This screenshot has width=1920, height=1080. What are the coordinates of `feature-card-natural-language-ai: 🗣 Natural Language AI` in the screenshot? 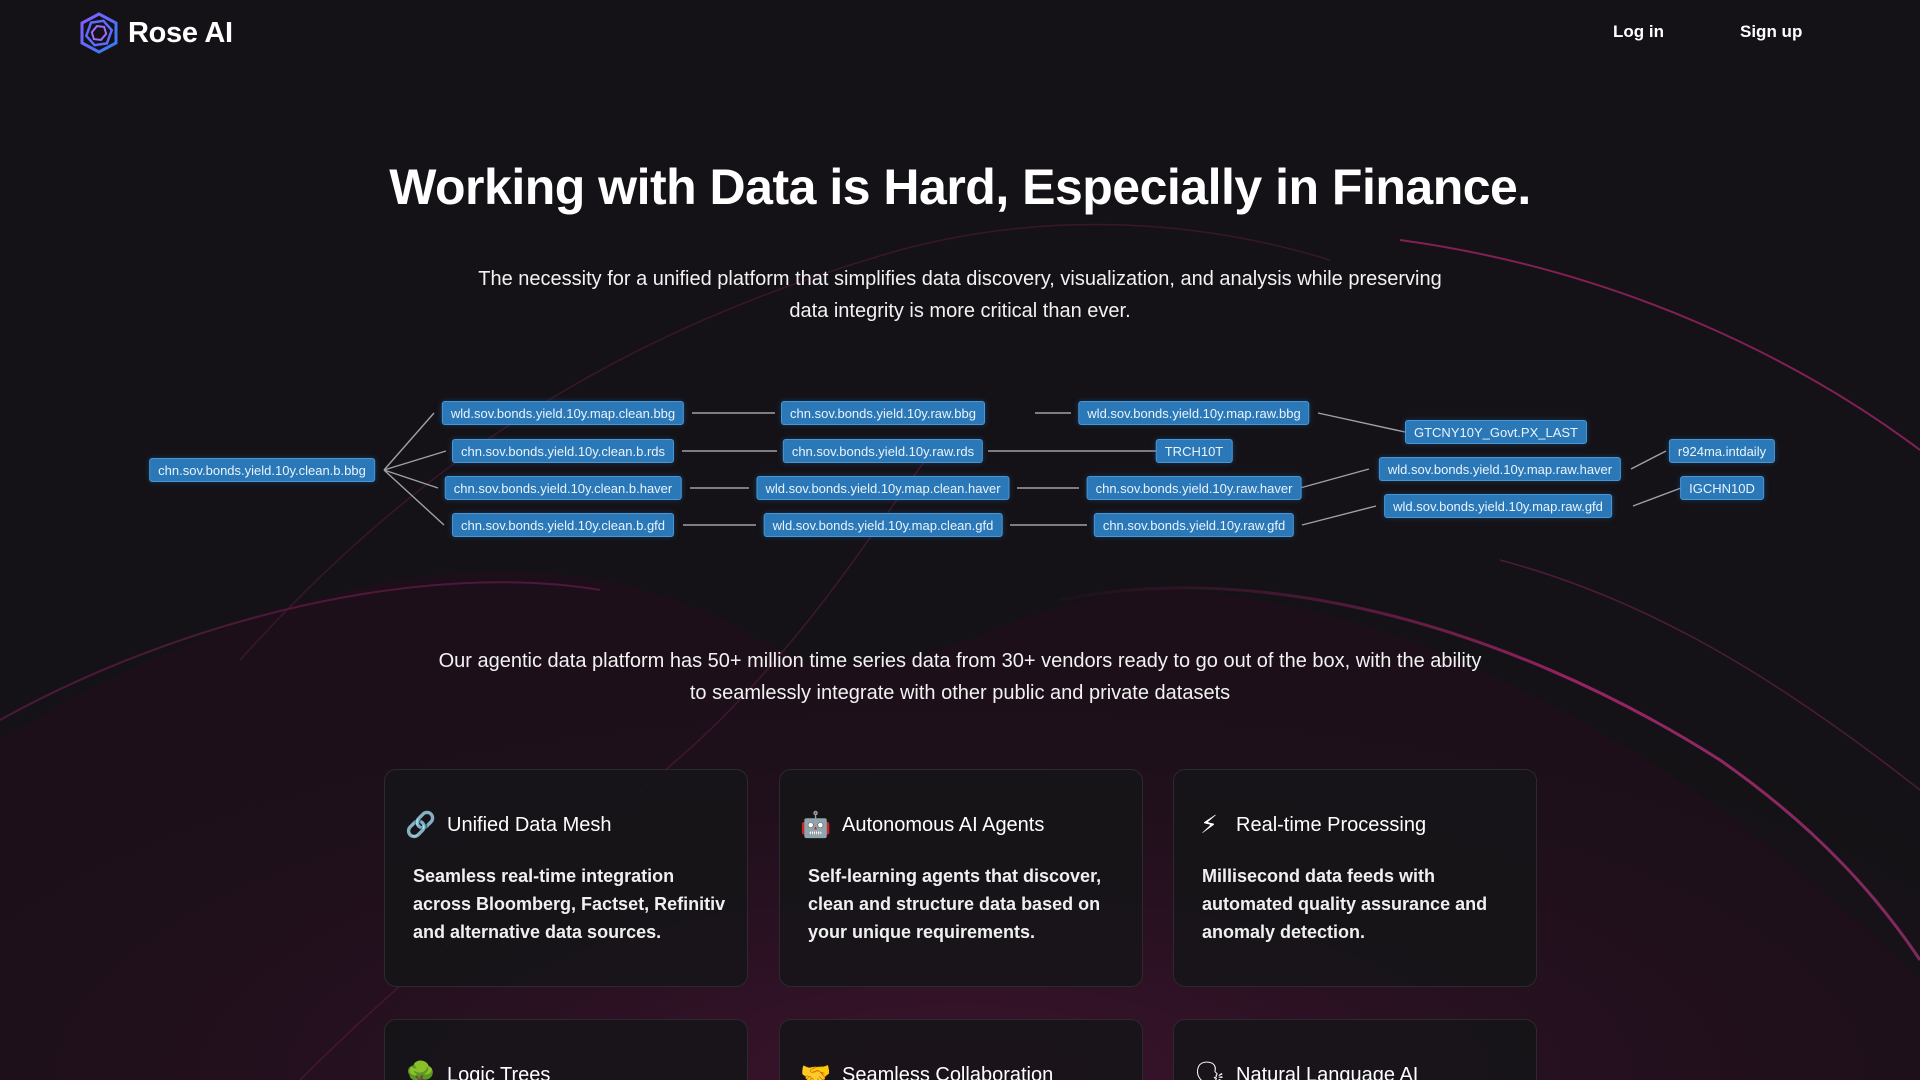 It's located at (1355, 1049).